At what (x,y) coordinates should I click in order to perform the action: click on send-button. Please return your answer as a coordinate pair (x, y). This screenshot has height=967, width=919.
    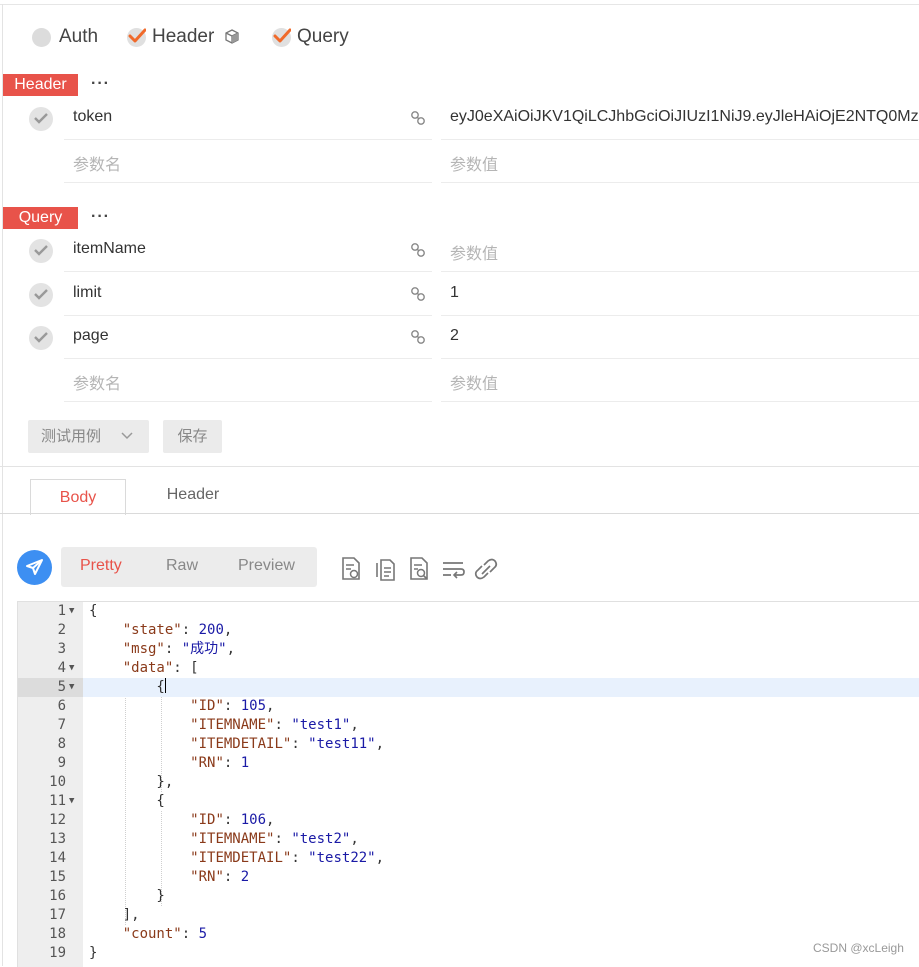
    Looking at the image, I should click on (34, 567).